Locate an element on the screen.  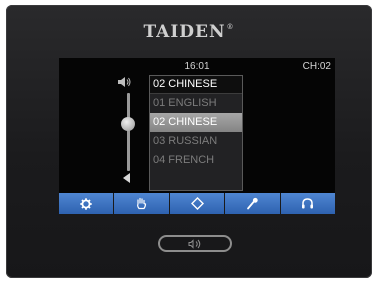
microphone-button is located at coordinates (252, 203).